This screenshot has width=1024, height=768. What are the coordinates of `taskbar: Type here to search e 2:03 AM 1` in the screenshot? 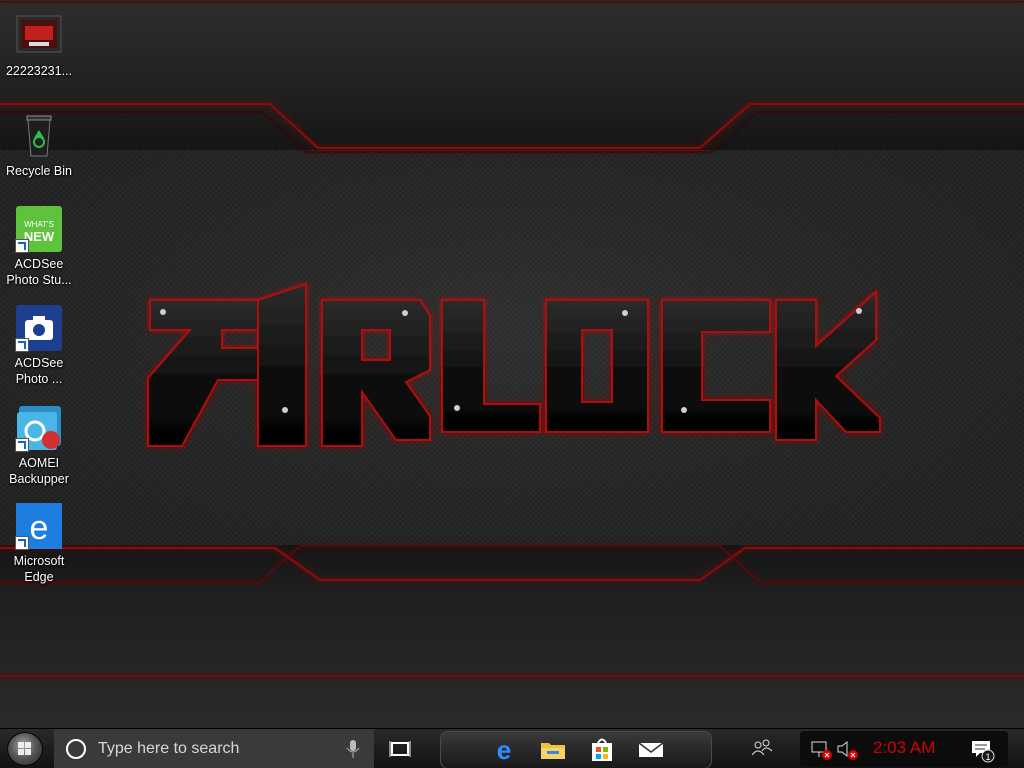 It's located at (512, 748).